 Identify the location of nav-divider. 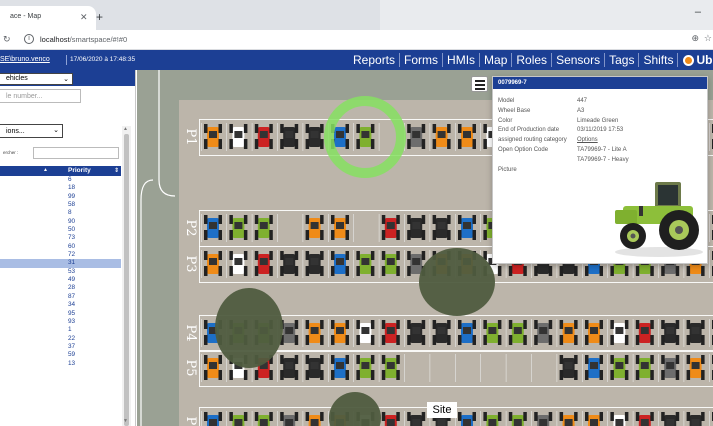
(605, 60).